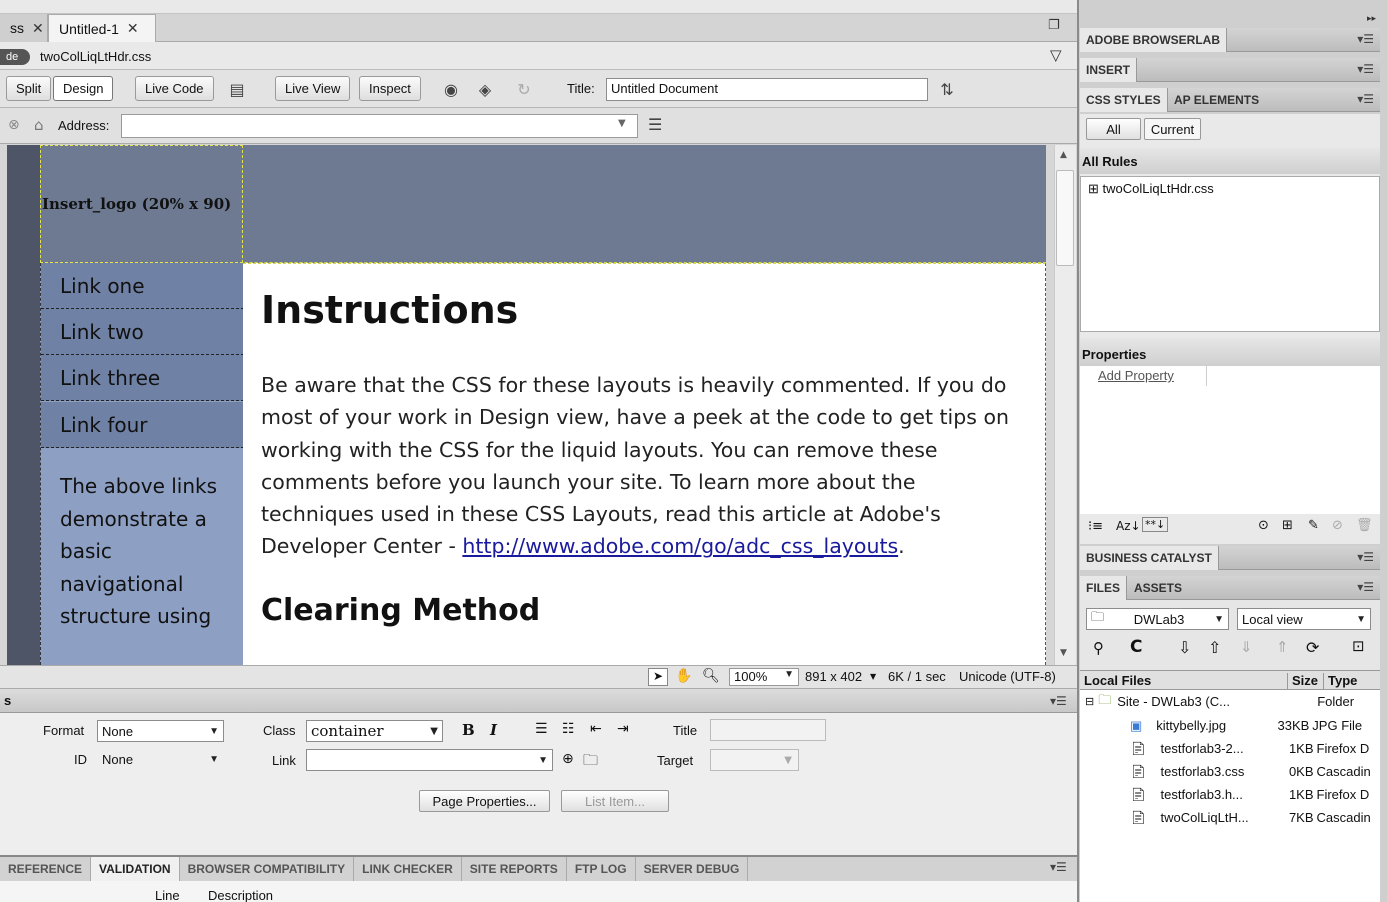  What do you see at coordinates (623, 729) in the screenshot?
I see `indent-icon: ⇥` at bounding box center [623, 729].